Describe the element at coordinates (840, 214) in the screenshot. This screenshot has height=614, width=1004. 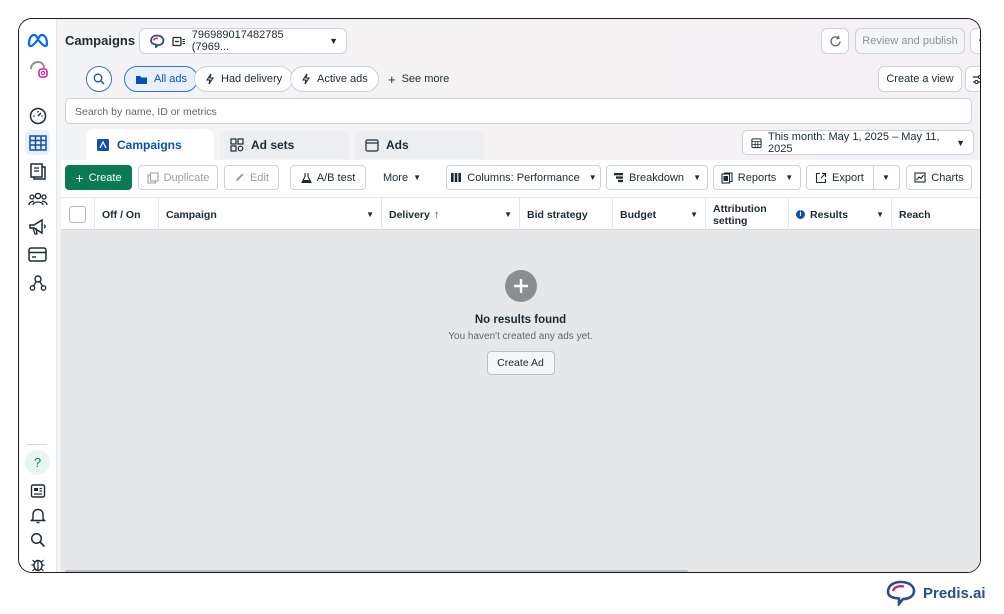
I see `col-results: i Results ▼` at that location.